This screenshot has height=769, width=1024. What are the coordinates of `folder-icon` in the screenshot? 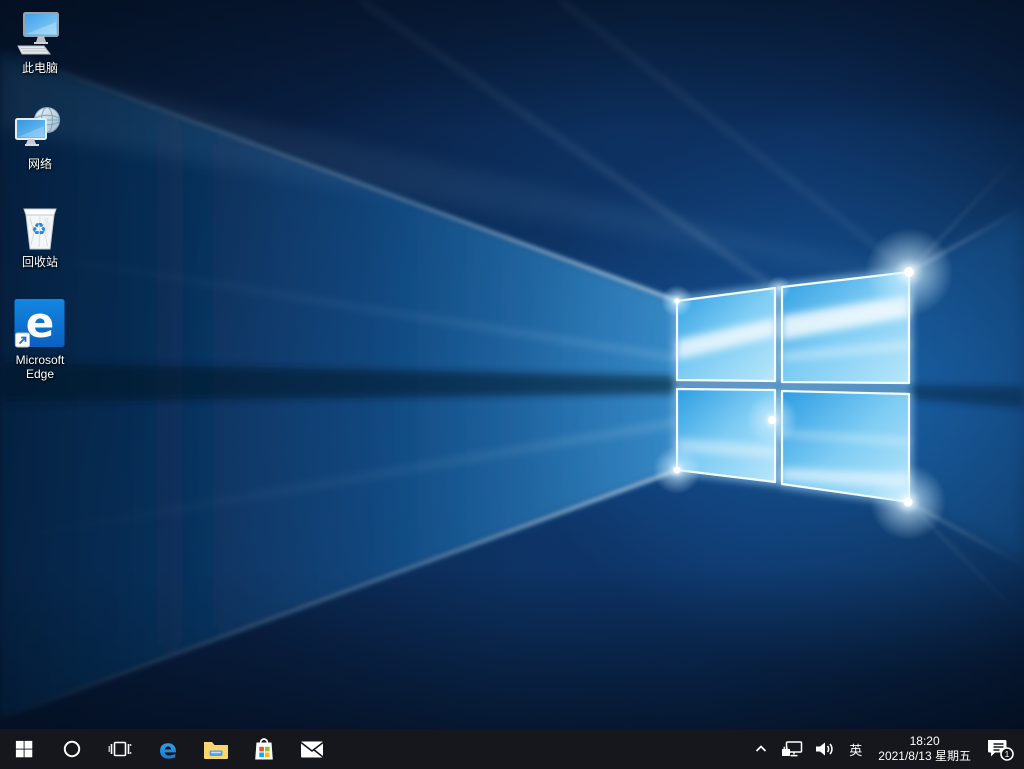 It's located at (216, 750).